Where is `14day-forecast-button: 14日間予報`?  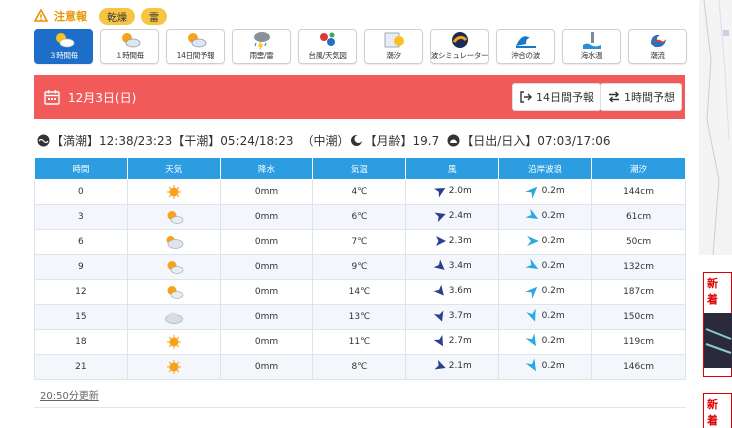 14day-forecast-button: 14日間予報 is located at coordinates (556, 97).